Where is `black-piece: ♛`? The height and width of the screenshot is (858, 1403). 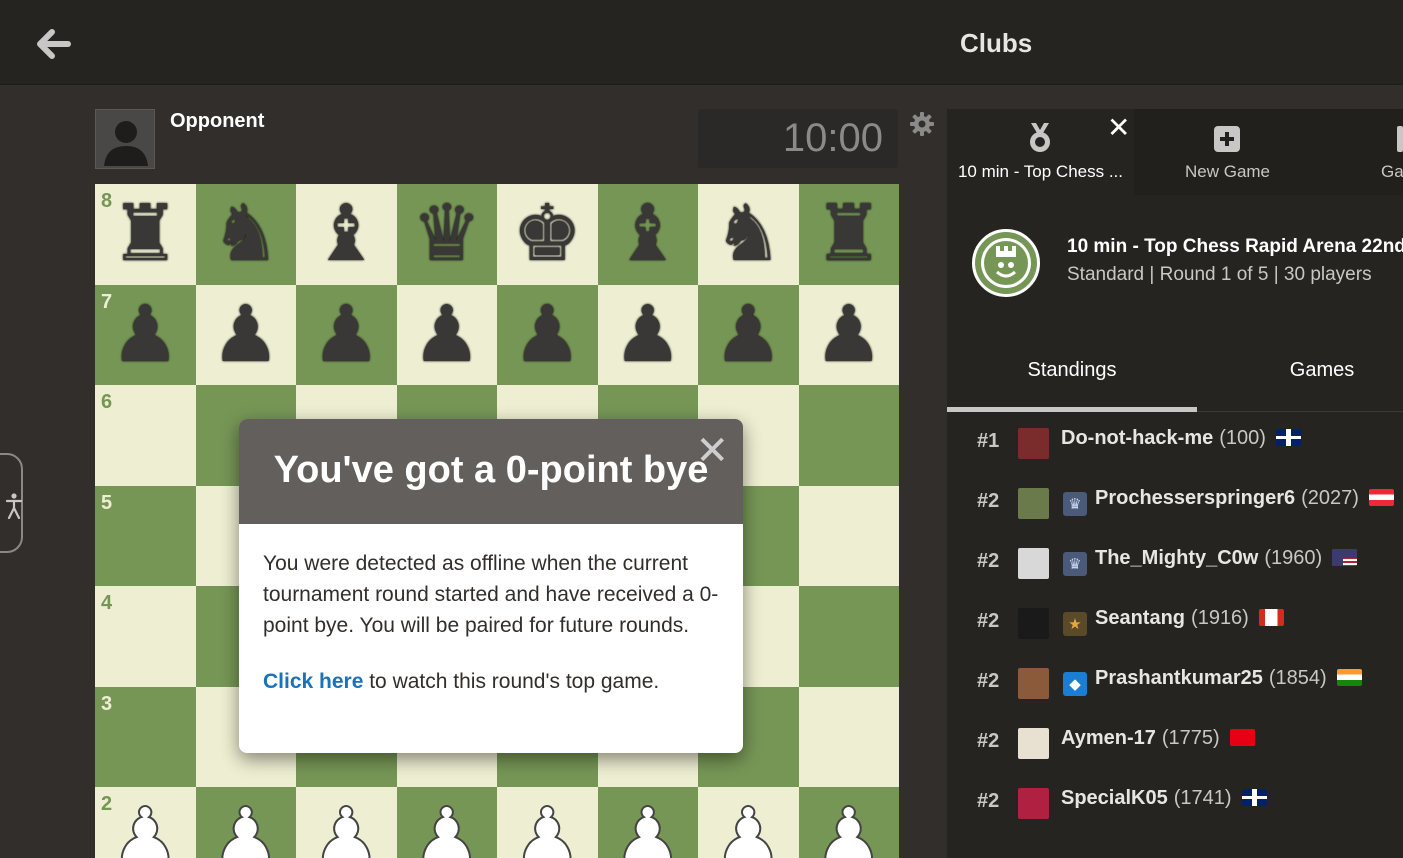 black-piece: ♛ is located at coordinates (447, 234).